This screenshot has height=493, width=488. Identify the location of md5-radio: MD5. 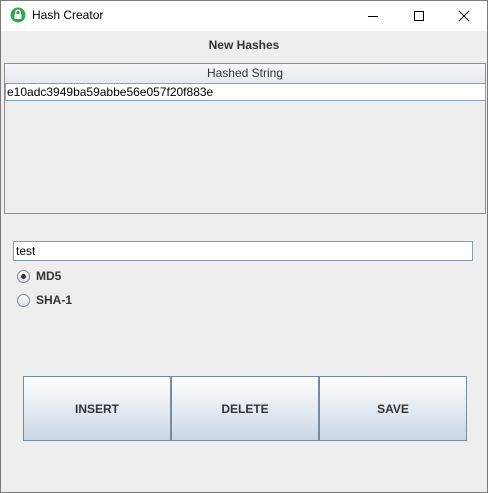
(39, 276).